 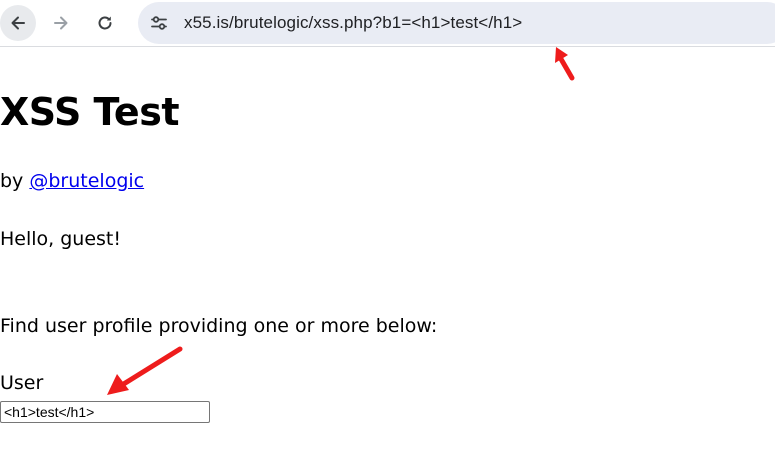 I want to click on author-link: @brutelogic, so click(x=86, y=181).